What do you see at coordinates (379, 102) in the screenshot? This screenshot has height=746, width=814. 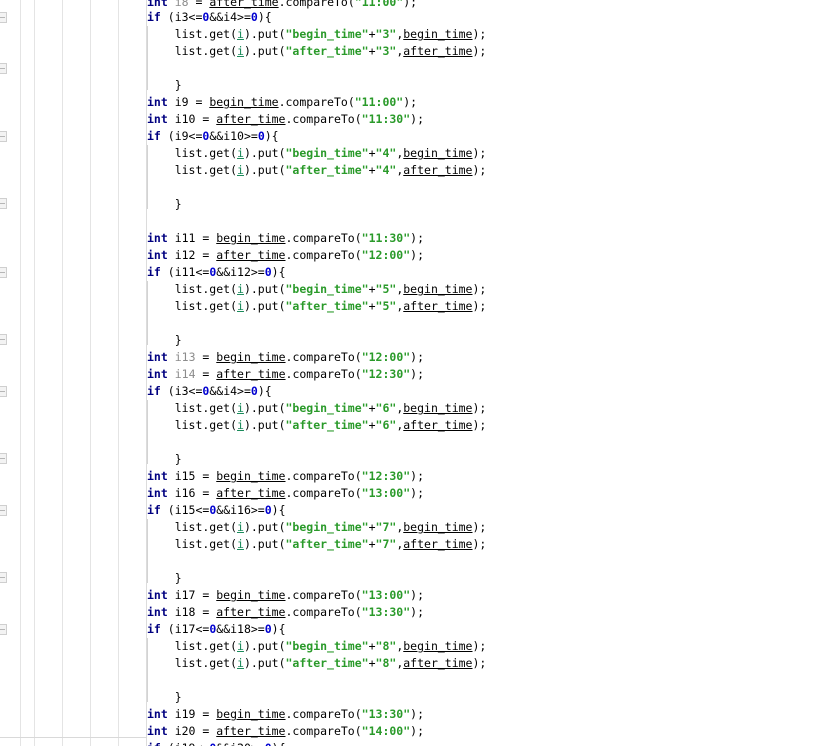 I see `token-str: "11:00"` at bounding box center [379, 102].